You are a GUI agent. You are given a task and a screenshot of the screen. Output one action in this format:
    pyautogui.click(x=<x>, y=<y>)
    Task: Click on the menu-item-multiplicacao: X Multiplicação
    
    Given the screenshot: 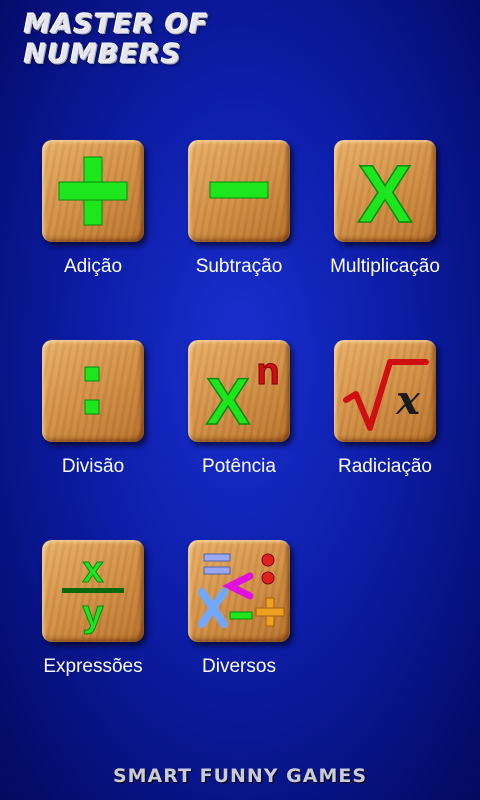 What is the action you would take?
    pyautogui.click(x=385, y=209)
    